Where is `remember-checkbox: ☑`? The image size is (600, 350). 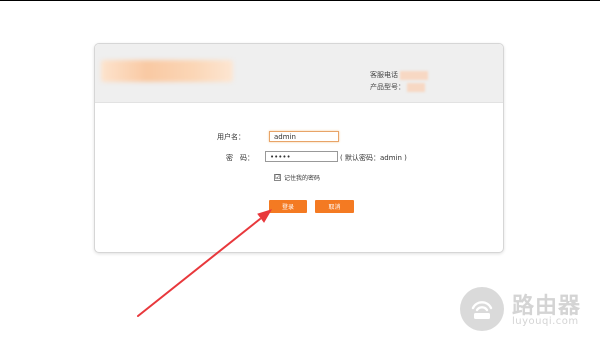
remember-checkbox: ☑ is located at coordinates (277, 177).